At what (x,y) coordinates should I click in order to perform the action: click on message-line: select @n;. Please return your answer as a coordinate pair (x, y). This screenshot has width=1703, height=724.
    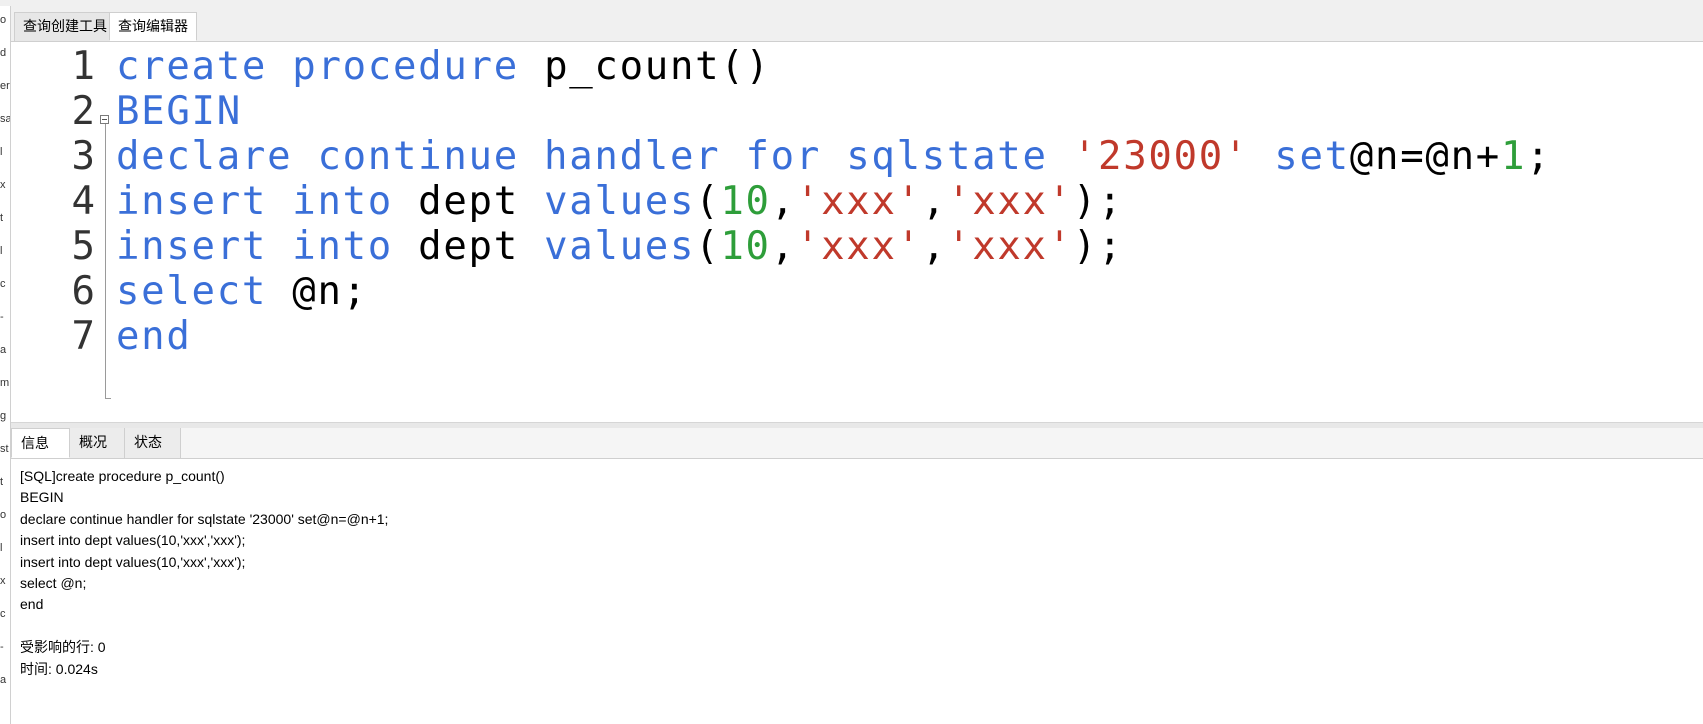
    Looking at the image, I should click on (53, 583).